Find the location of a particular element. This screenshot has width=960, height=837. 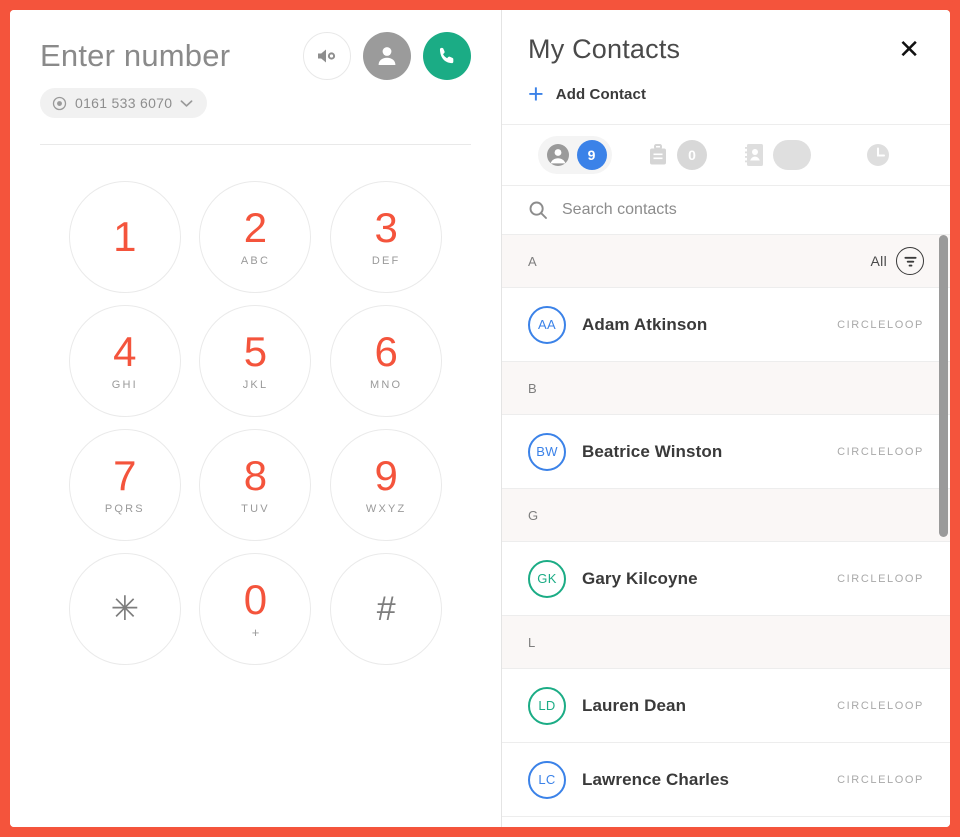

search-bar is located at coordinates (726, 210).